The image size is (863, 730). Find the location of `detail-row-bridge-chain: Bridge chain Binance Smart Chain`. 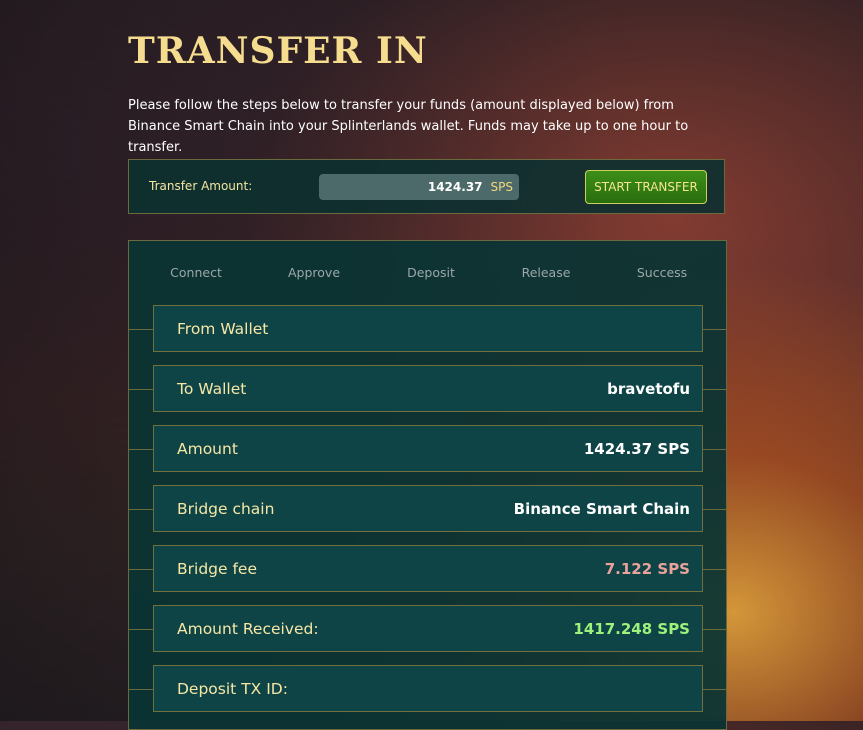

detail-row-bridge-chain: Bridge chain Binance Smart Chain is located at coordinates (428, 508).